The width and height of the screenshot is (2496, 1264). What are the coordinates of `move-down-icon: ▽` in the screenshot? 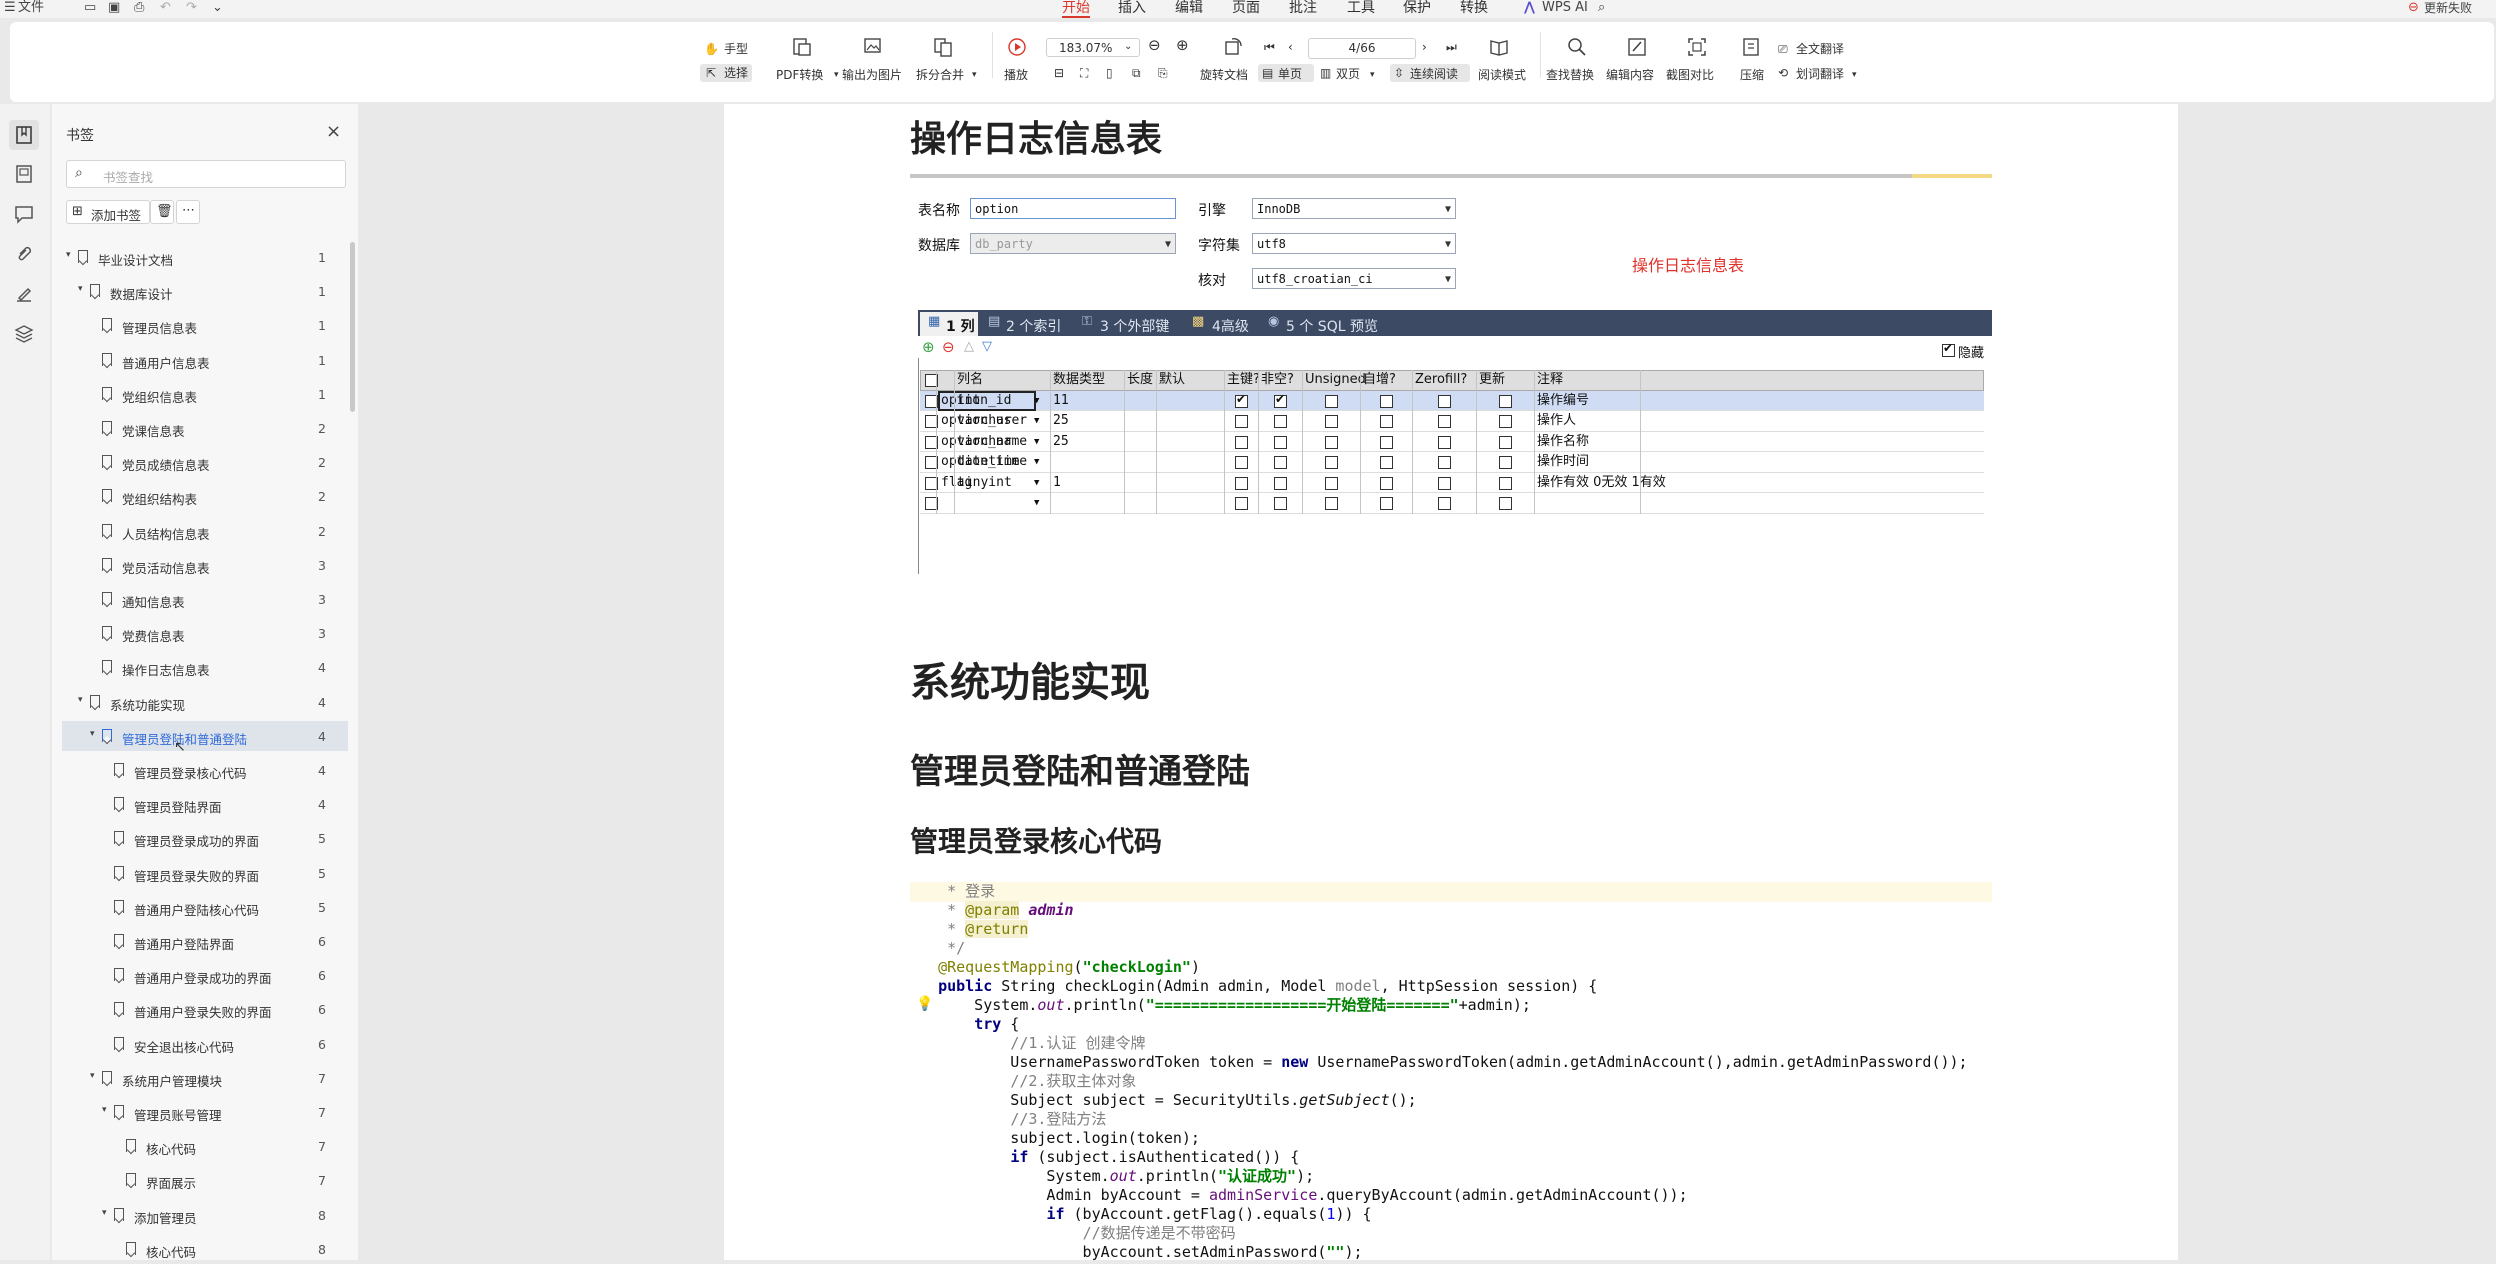 It's located at (987, 346).